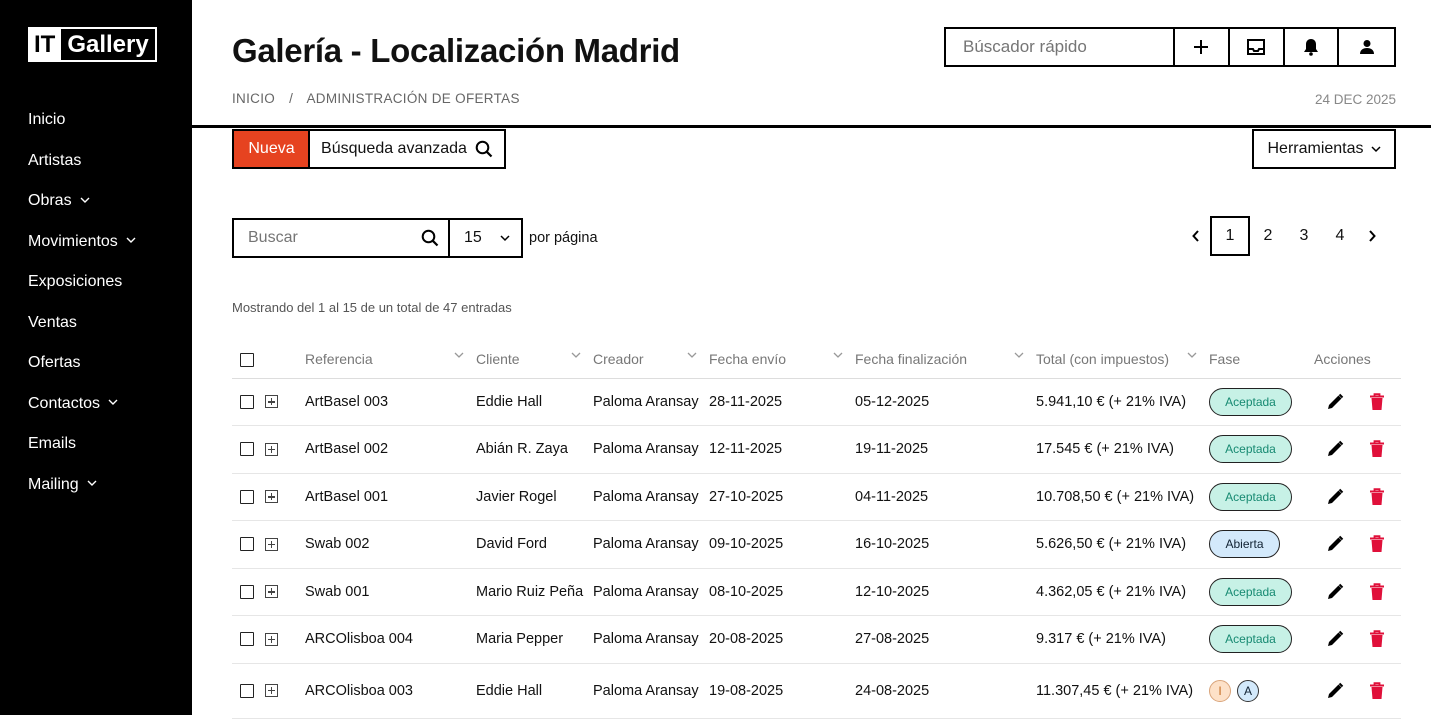 Image resolution: width=1431 pixels, height=719 pixels. Describe the element at coordinates (253, 98) in the screenshot. I see `breadcrumb-home: INICIO` at that location.